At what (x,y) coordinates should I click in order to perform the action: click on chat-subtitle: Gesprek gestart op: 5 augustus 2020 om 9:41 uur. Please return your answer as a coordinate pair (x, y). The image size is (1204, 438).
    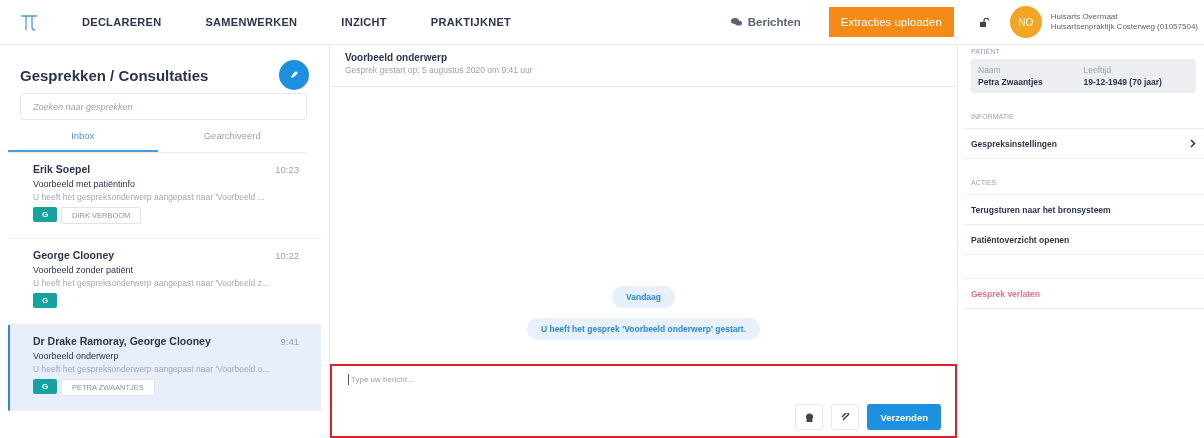
    Looking at the image, I should click on (439, 70).